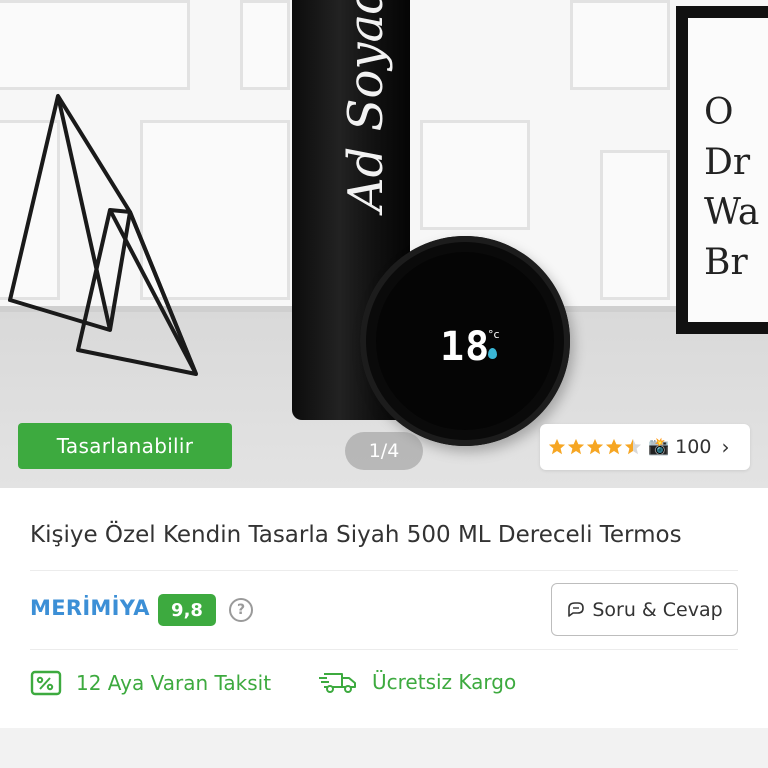  I want to click on seller-score-badge: 9,8, so click(187, 610).